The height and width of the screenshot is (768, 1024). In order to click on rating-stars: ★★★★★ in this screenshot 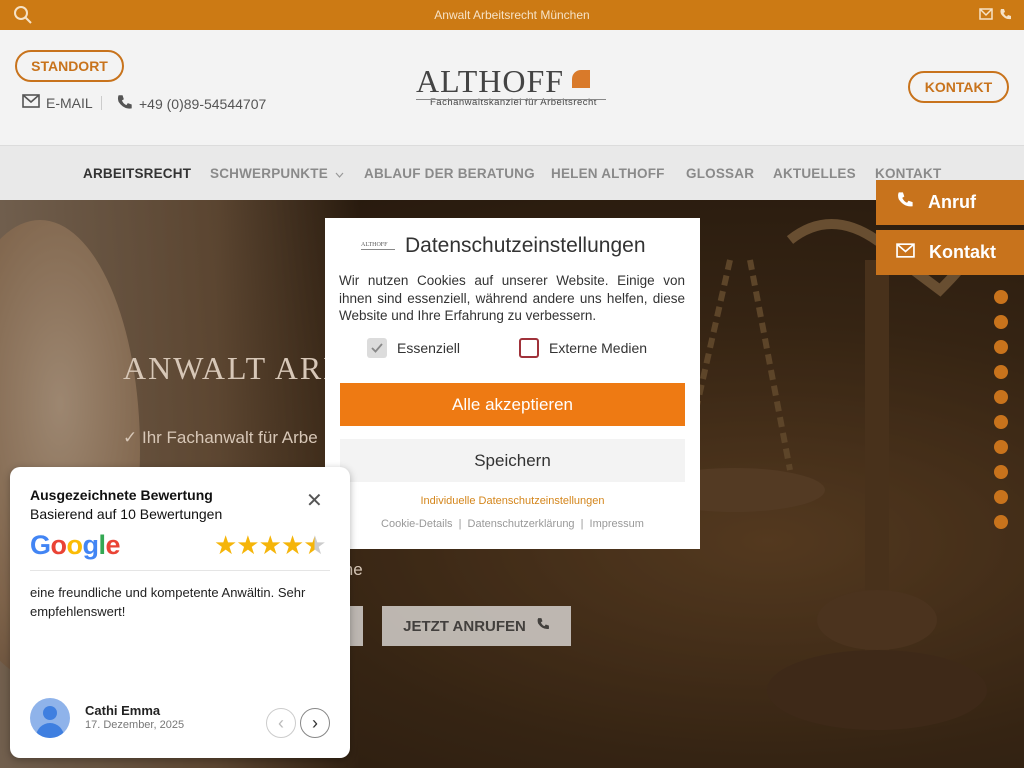, I will do `click(270, 545)`.